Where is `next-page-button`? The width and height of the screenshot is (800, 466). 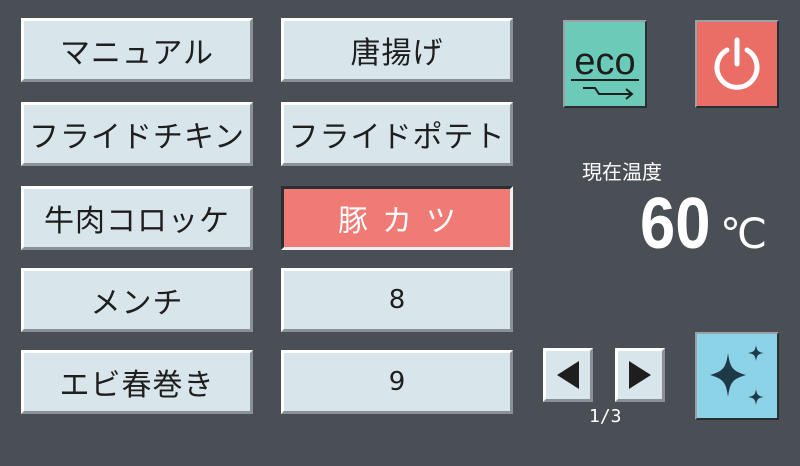
next-page-button is located at coordinates (640, 375).